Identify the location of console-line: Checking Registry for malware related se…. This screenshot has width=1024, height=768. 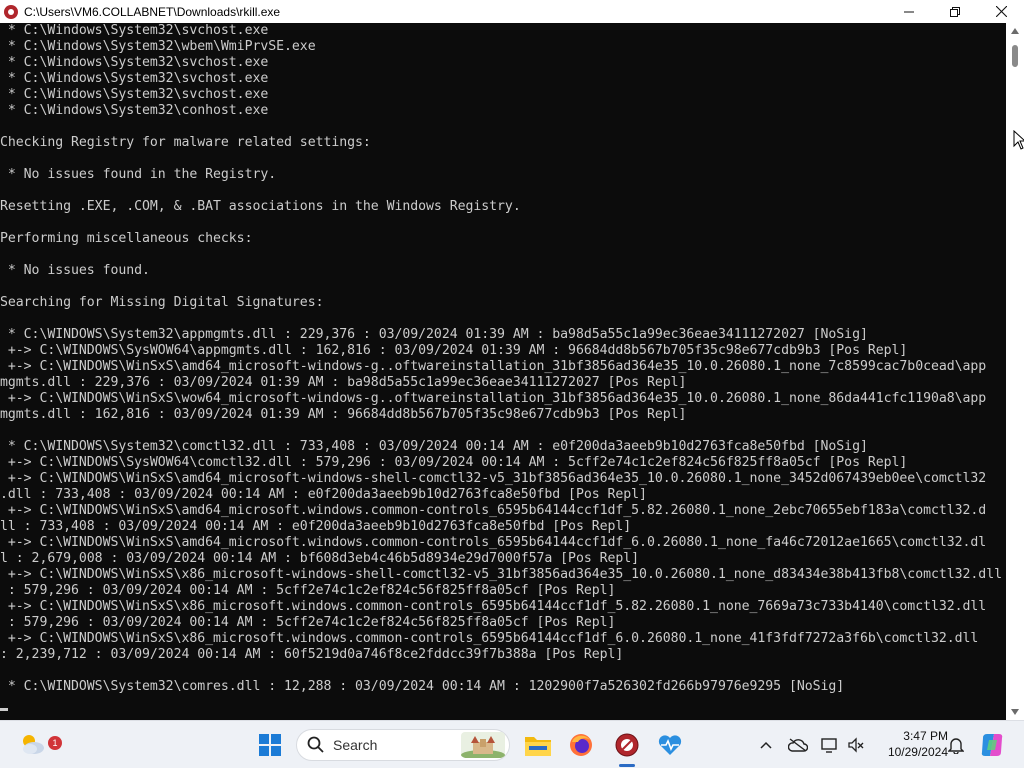
(185, 142).